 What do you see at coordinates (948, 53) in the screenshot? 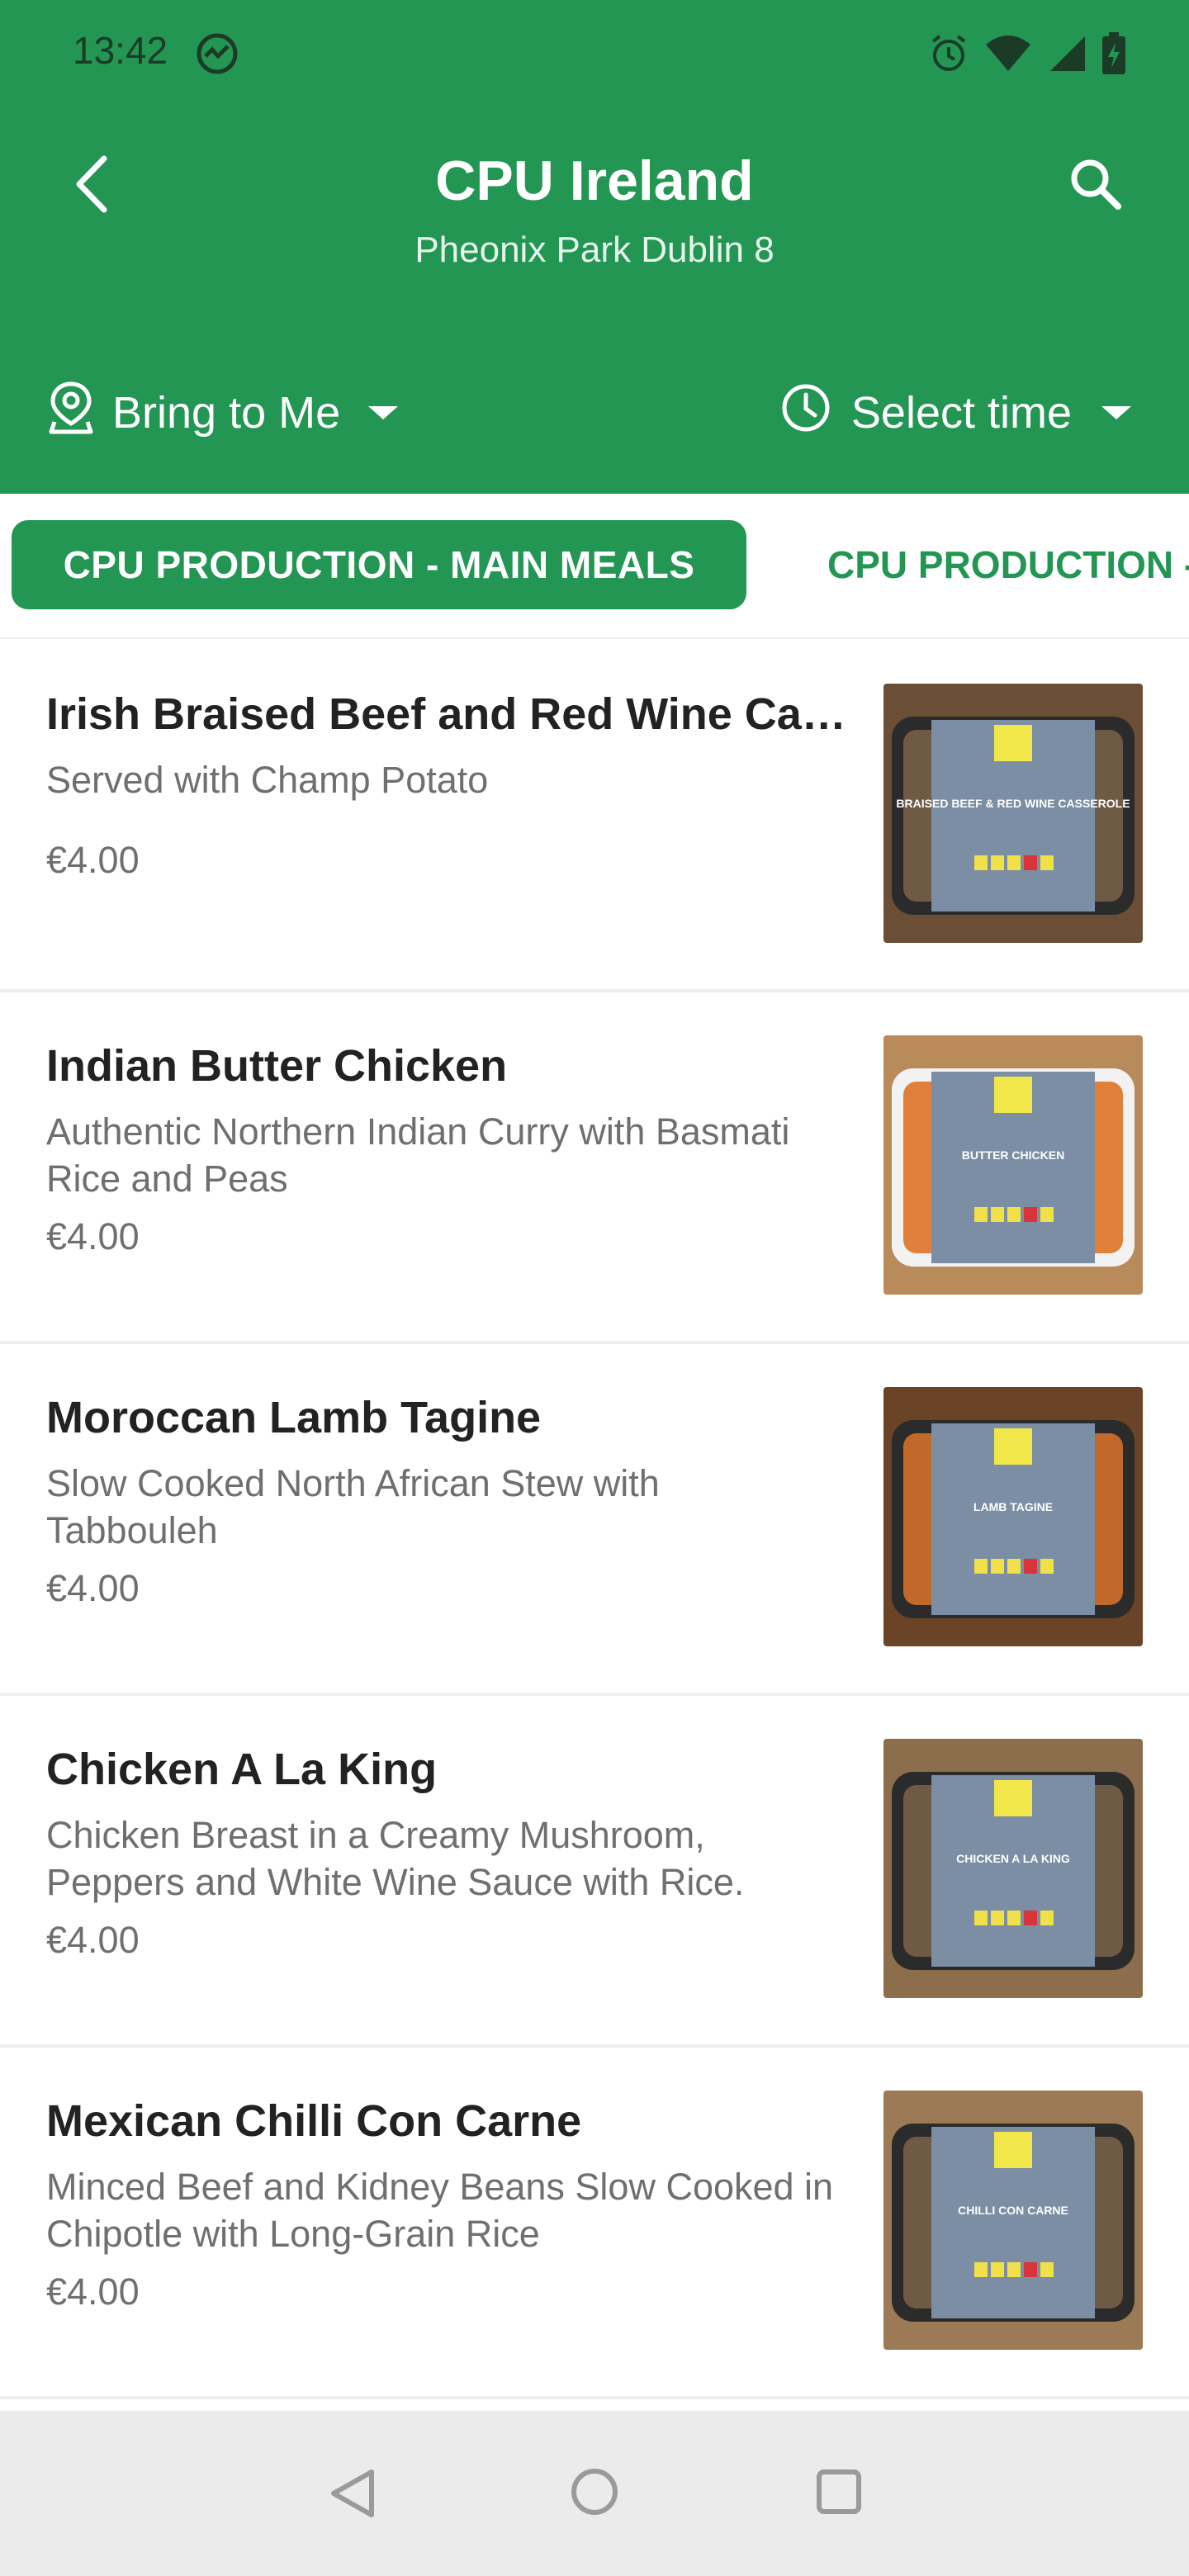
I see `alarm-icon` at bounding box center [948, 53].